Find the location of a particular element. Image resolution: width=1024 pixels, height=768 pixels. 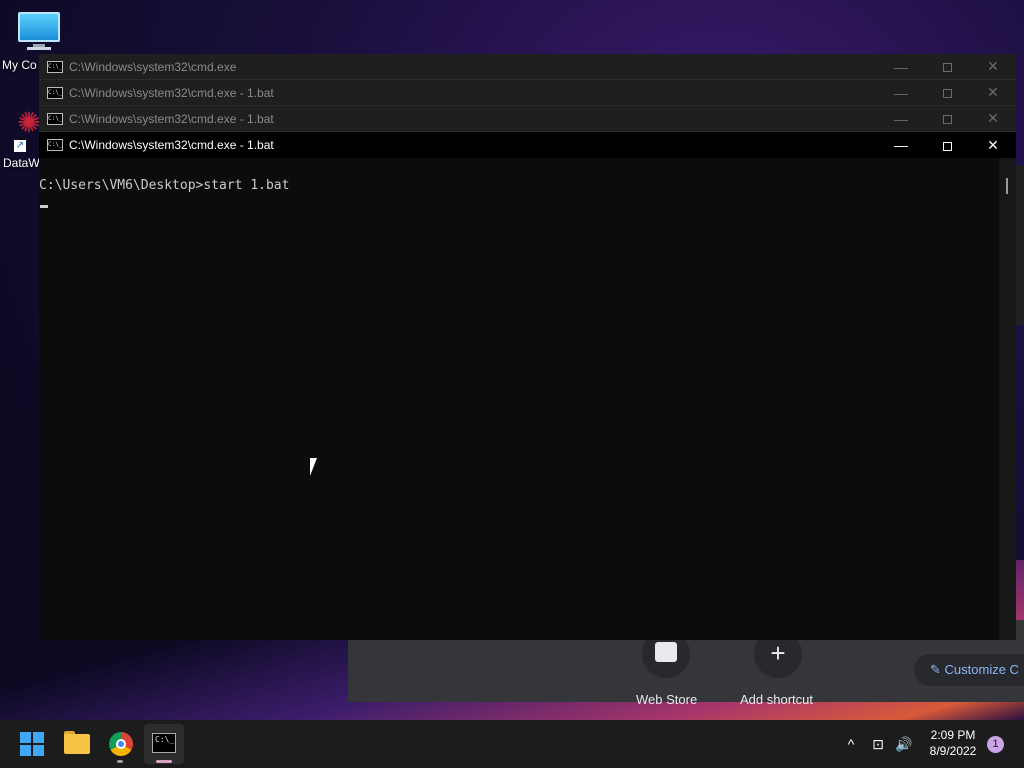

cmd-active-indicator is located at coordinates (164, 761).